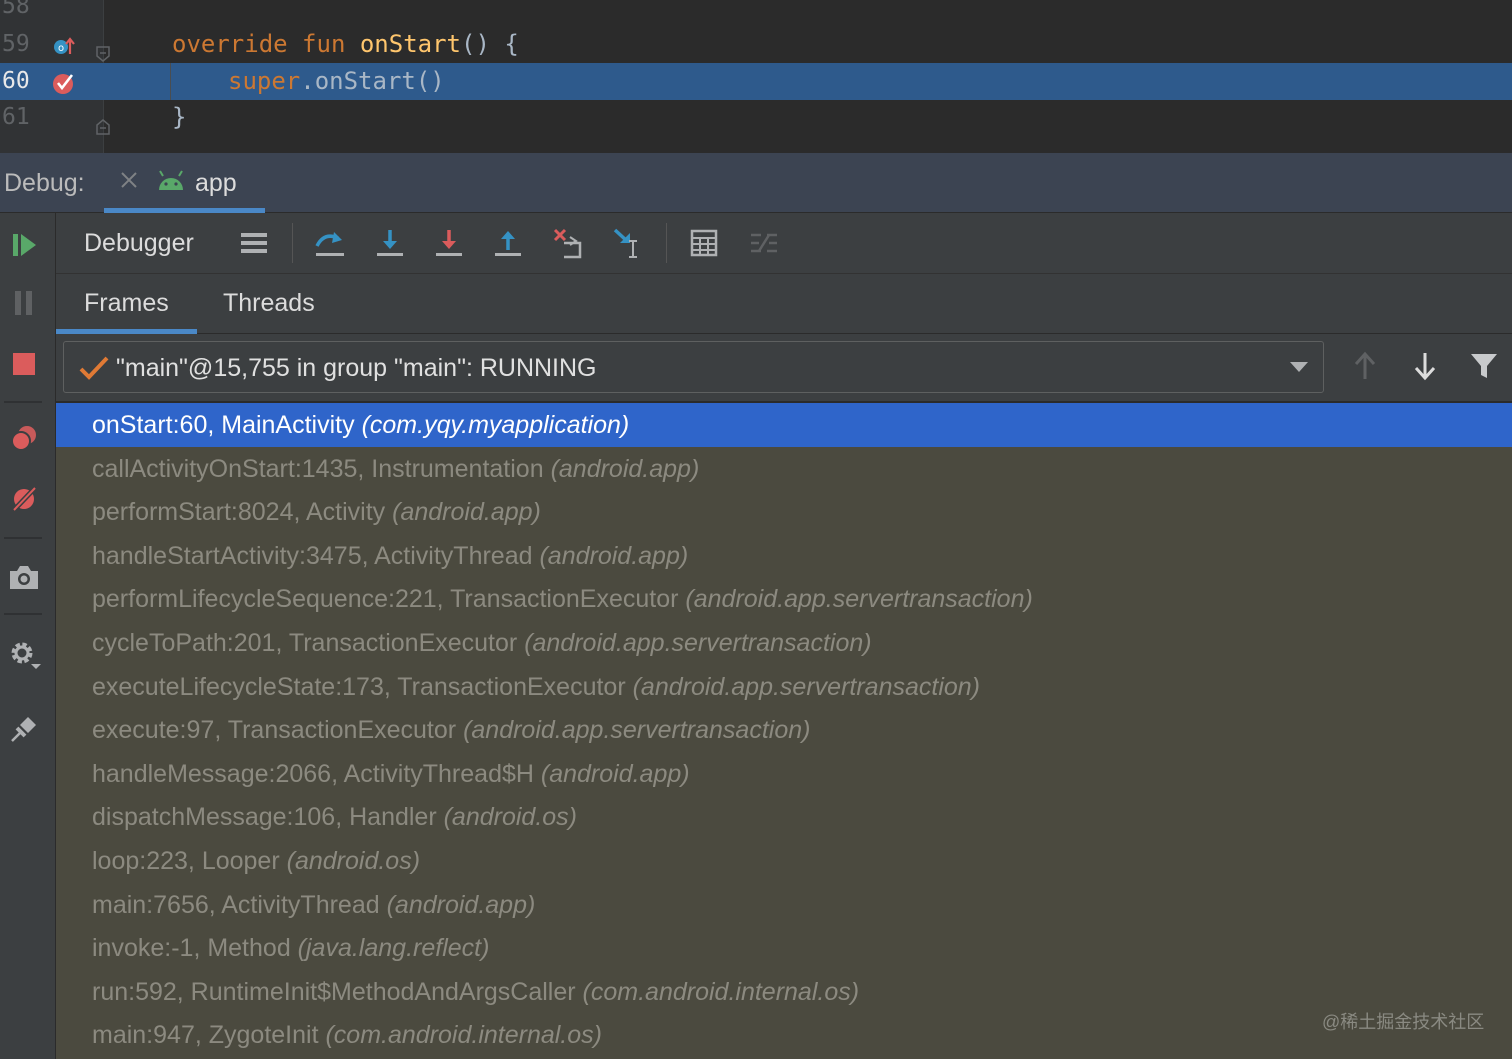 This screenshot has height=1059, width=1512. Describe the element at coordinates (568, 243) in the screenshot. I see `drop-frame-icon` at that location.